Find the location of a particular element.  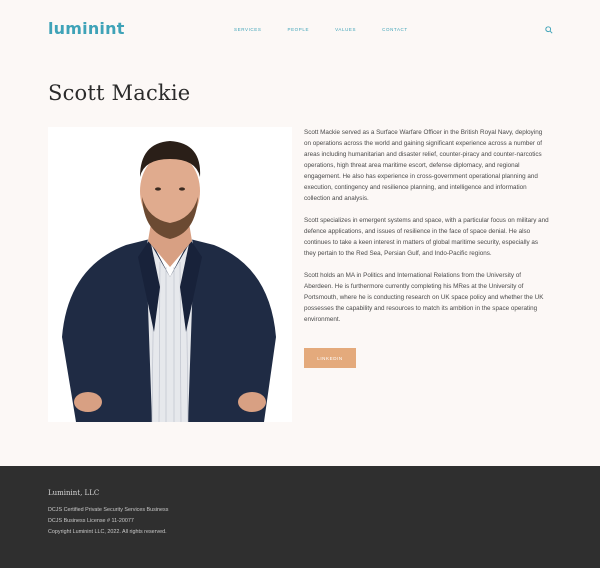

main-nav: SERVICES PEOPLE VALUES CONTACT is located at coordinates (334, 29).